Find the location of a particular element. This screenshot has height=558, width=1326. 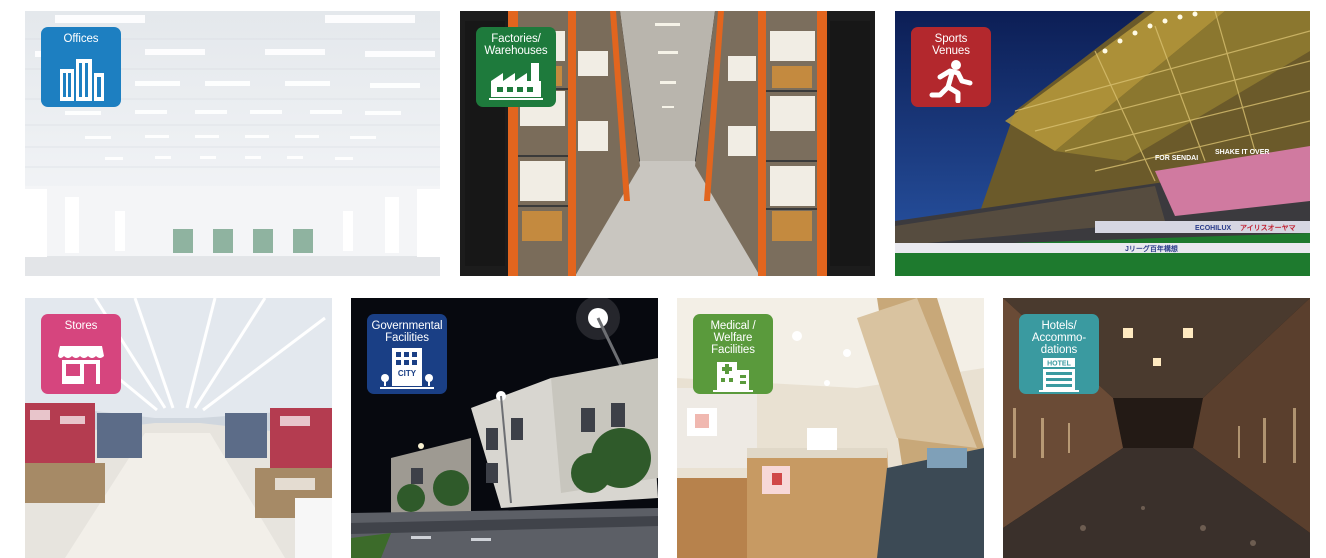

government-photo-tile: Governmental Facilities CITY is located at coordinates (504, 428).